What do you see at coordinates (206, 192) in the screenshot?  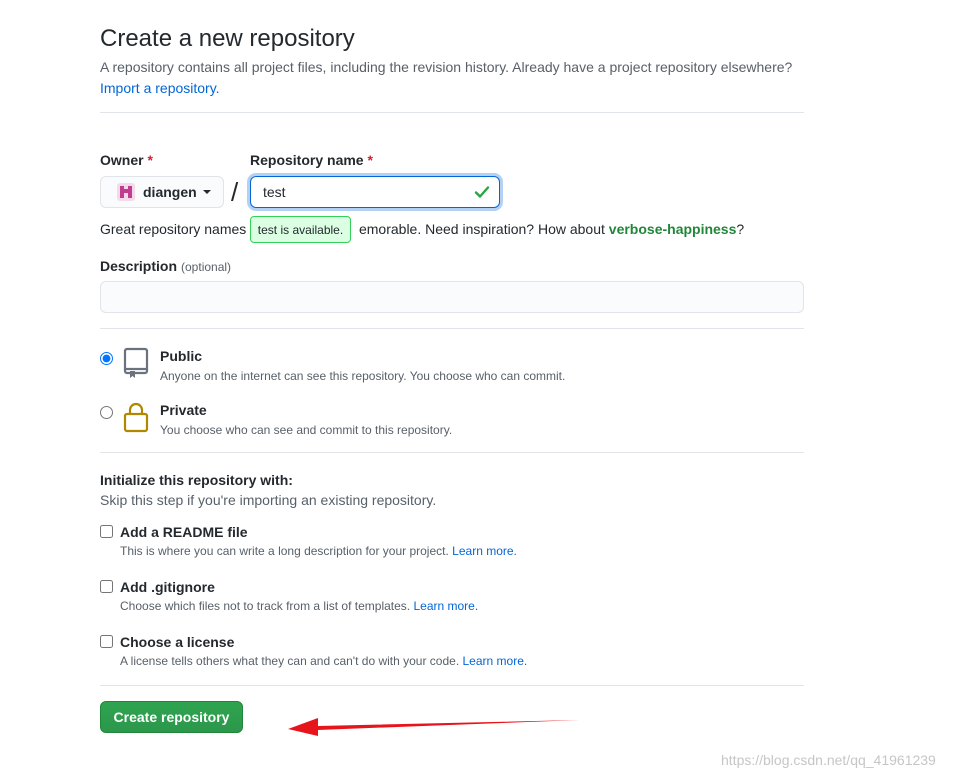 I see `chevron-down-icon` at bounding box center [206, 192].